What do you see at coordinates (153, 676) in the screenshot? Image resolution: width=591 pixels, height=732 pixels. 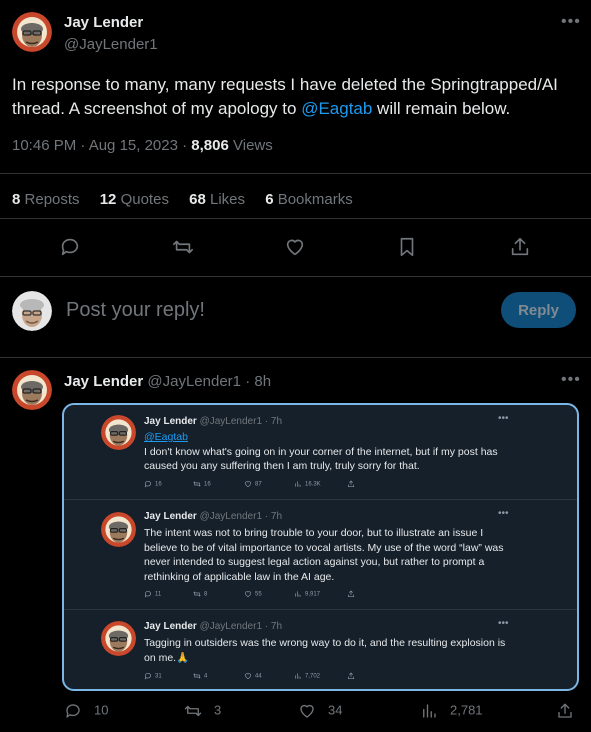 I see `reply-count: 31` at bounding box center [153, 676].